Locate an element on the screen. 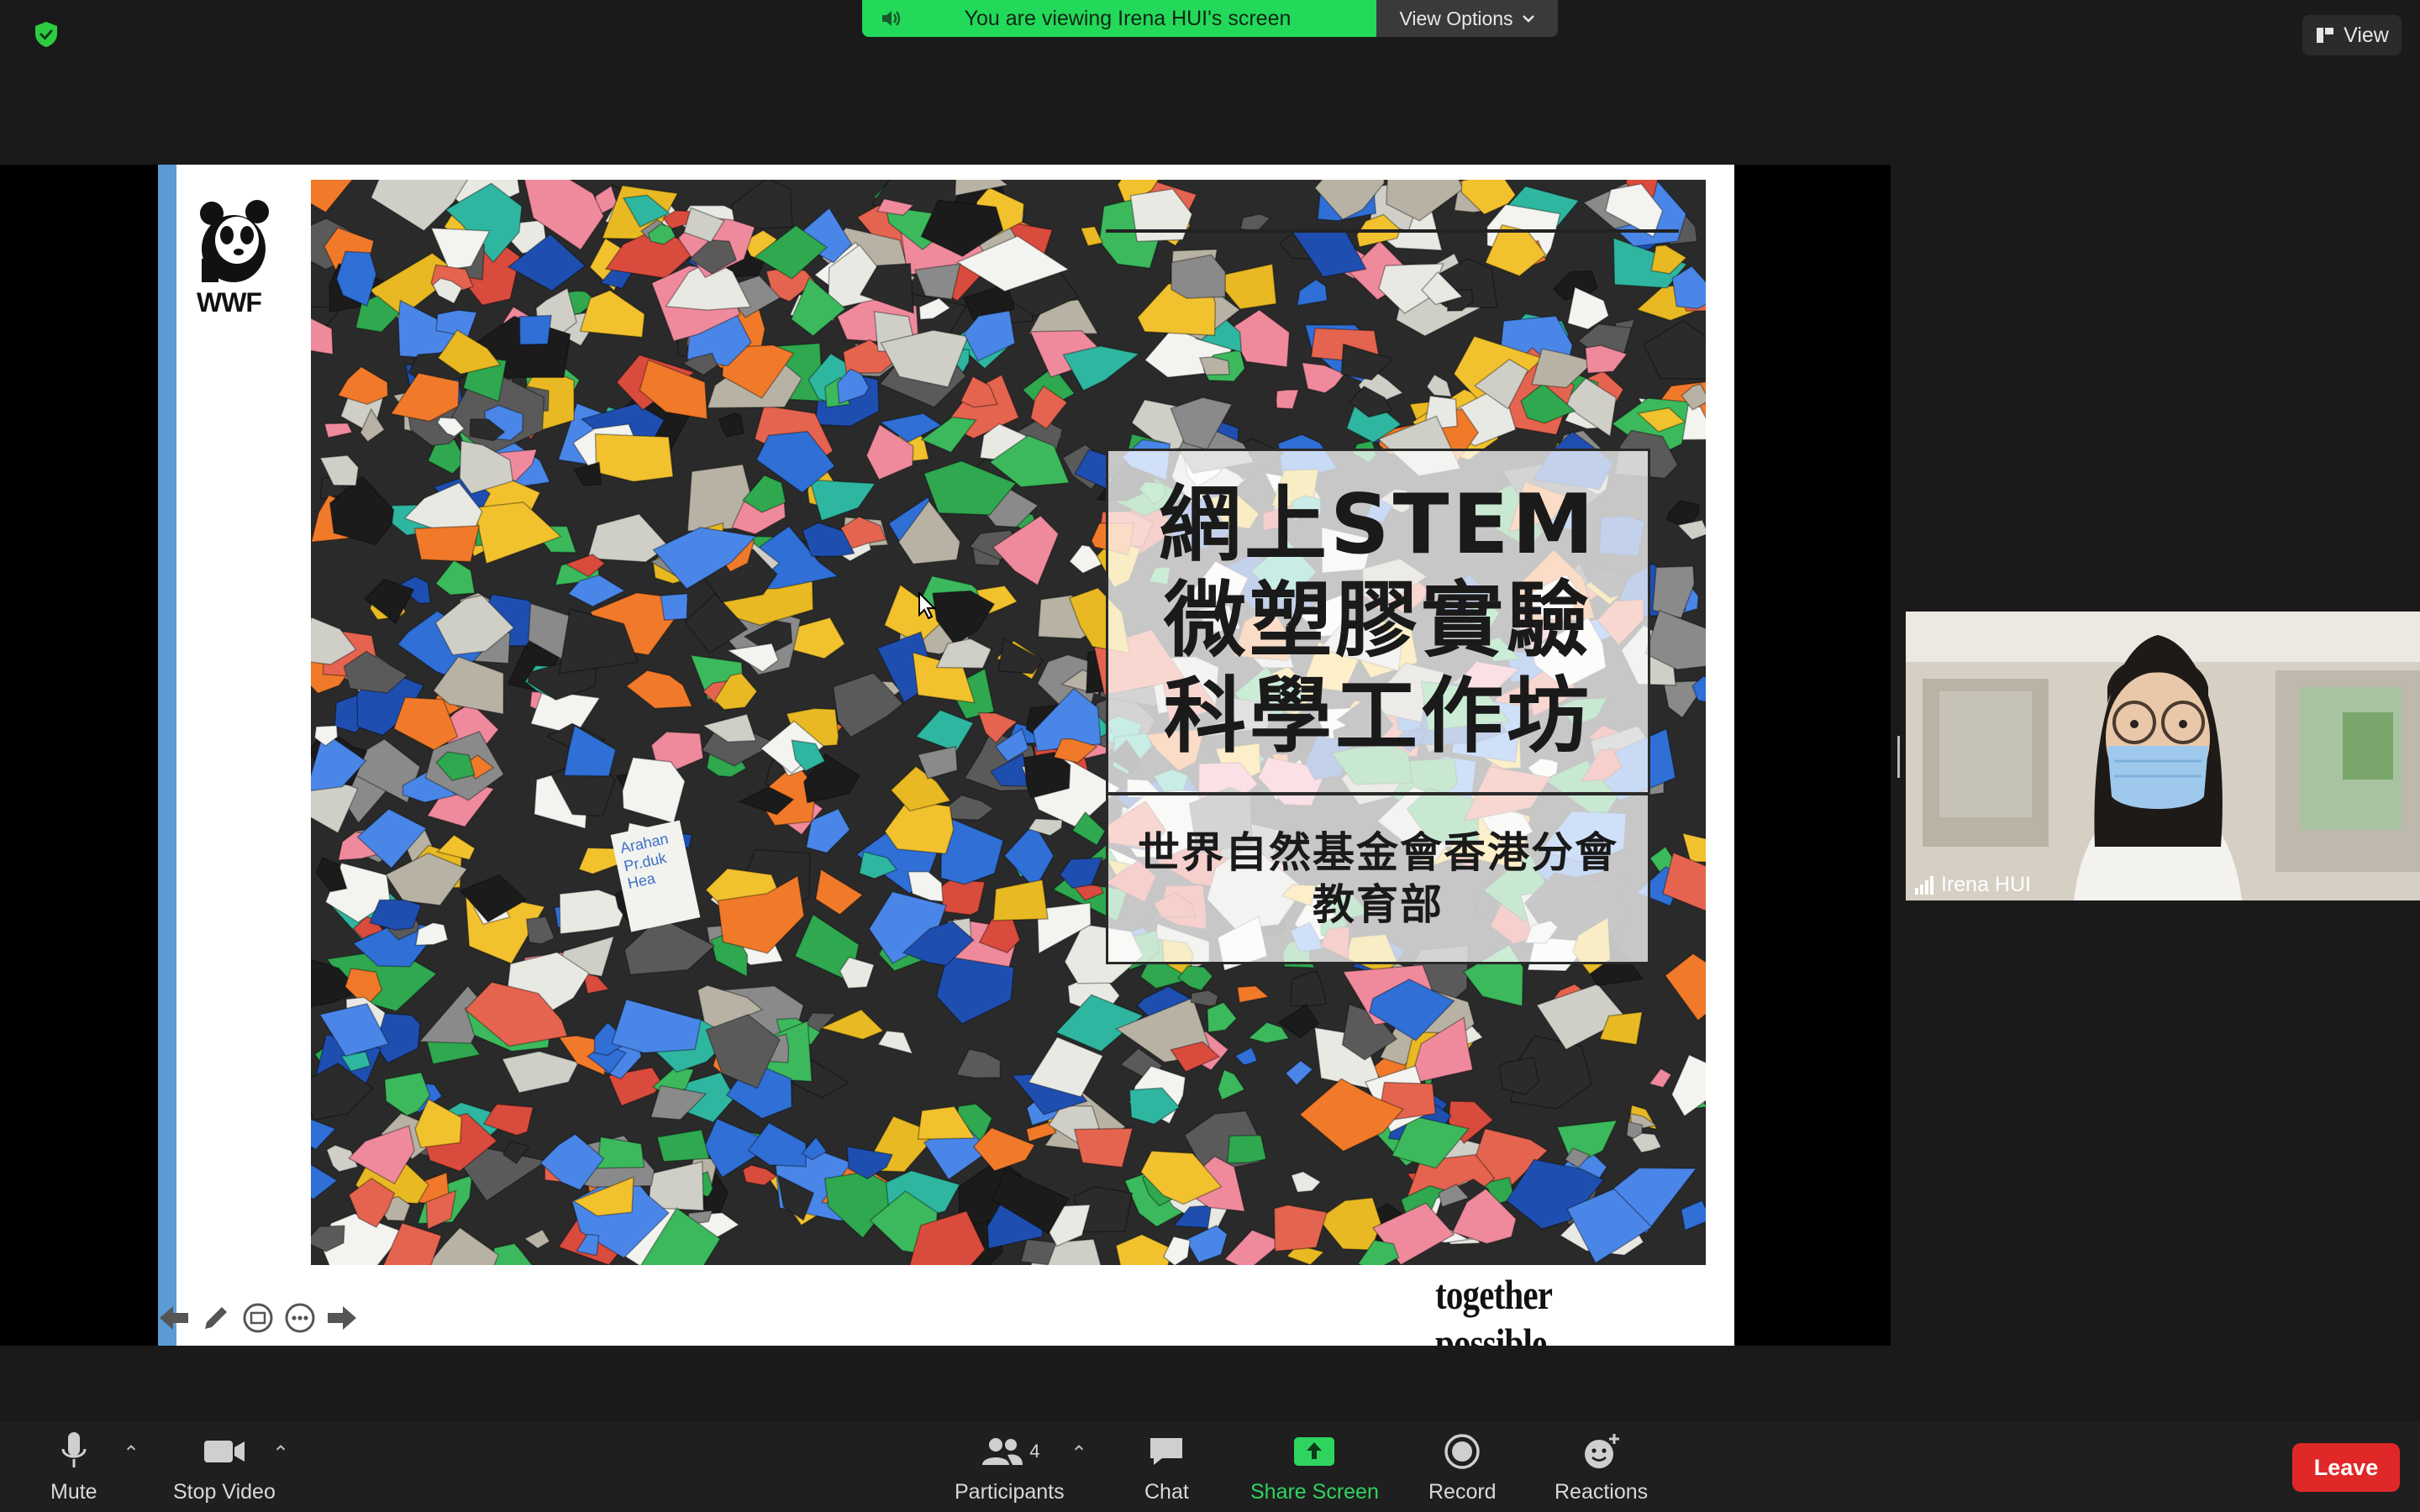  tagline-text: together possible is located at coordinates (1494, 1308).